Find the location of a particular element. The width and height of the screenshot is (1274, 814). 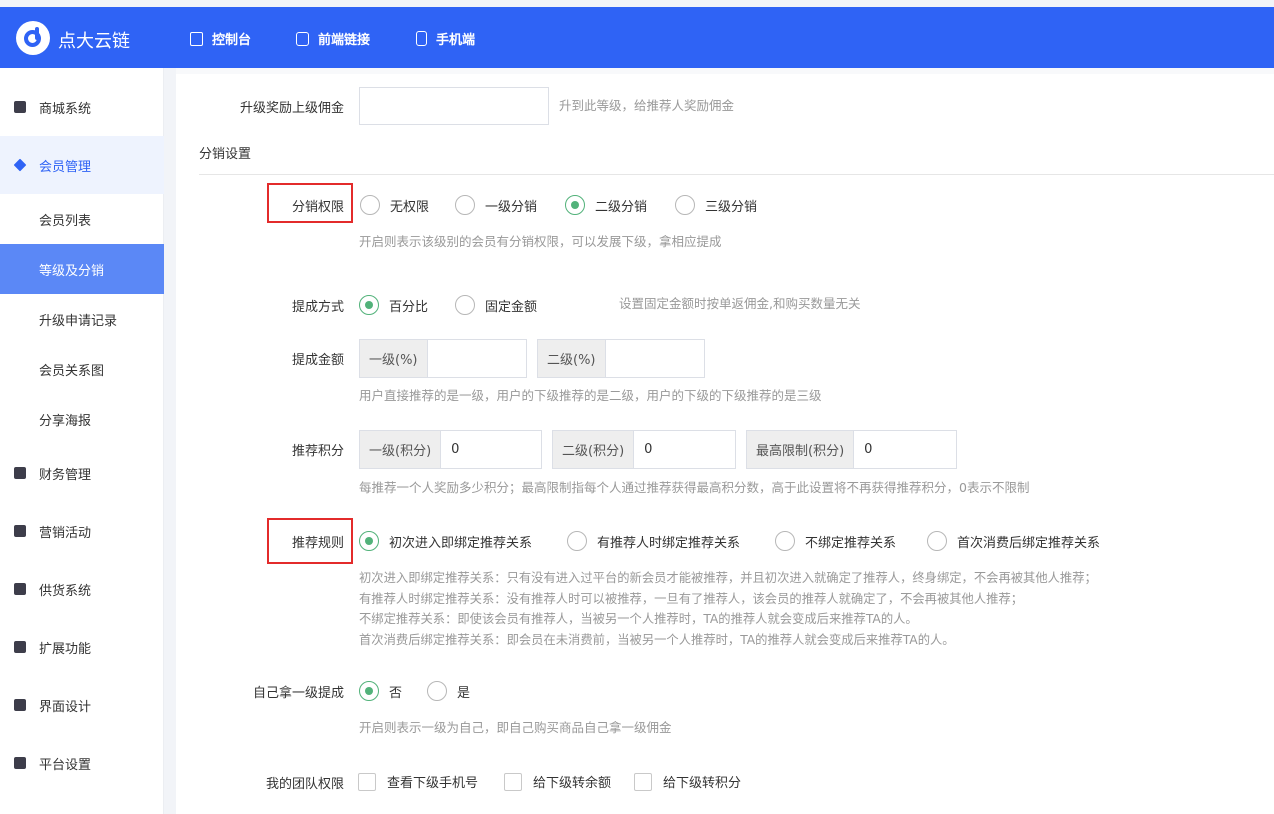

sidebar-item-finance: 财务管理 is located at coordinates (82, 473).